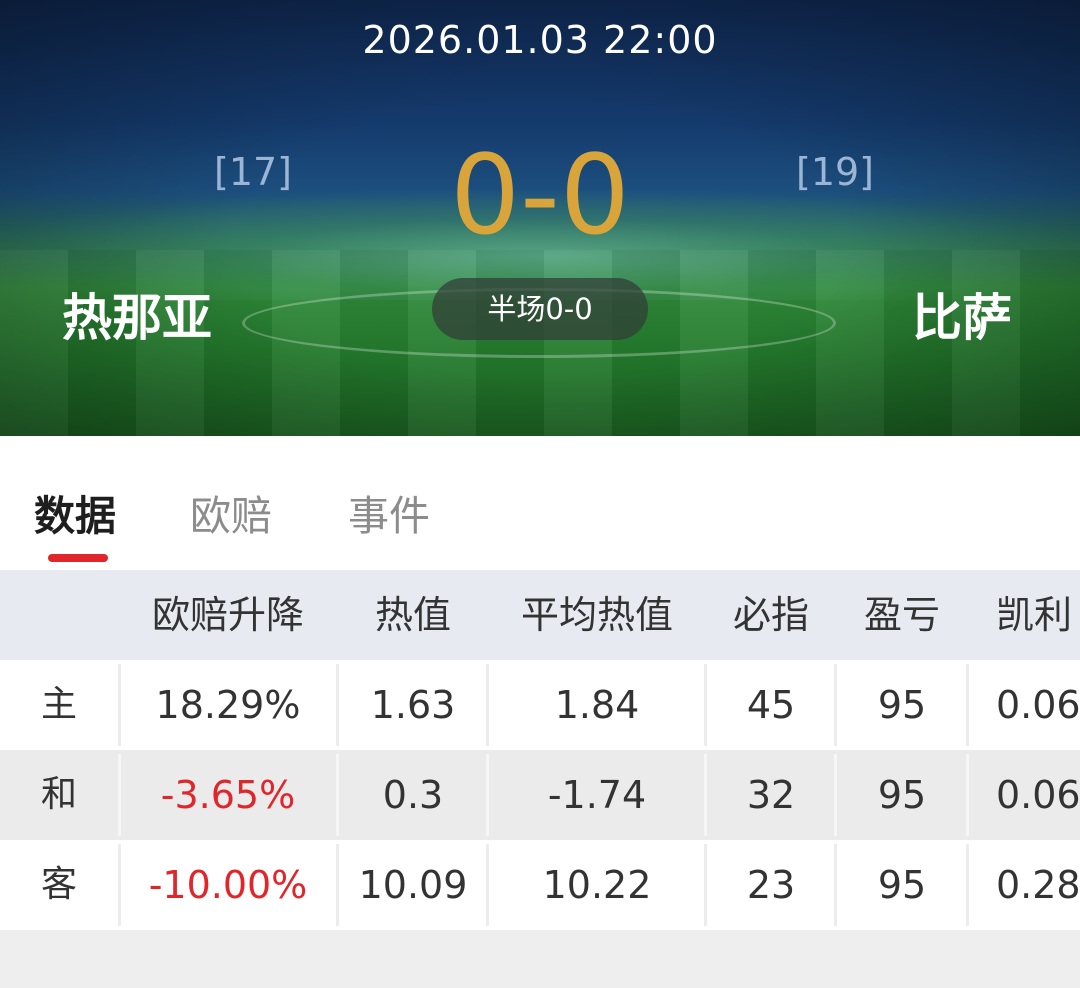 This screenshot has height=988, width=1080. What do you see at coordinates (58, 704) in the screenshot?
I see `row-label-home: 主` at bounding box center [58, 704].